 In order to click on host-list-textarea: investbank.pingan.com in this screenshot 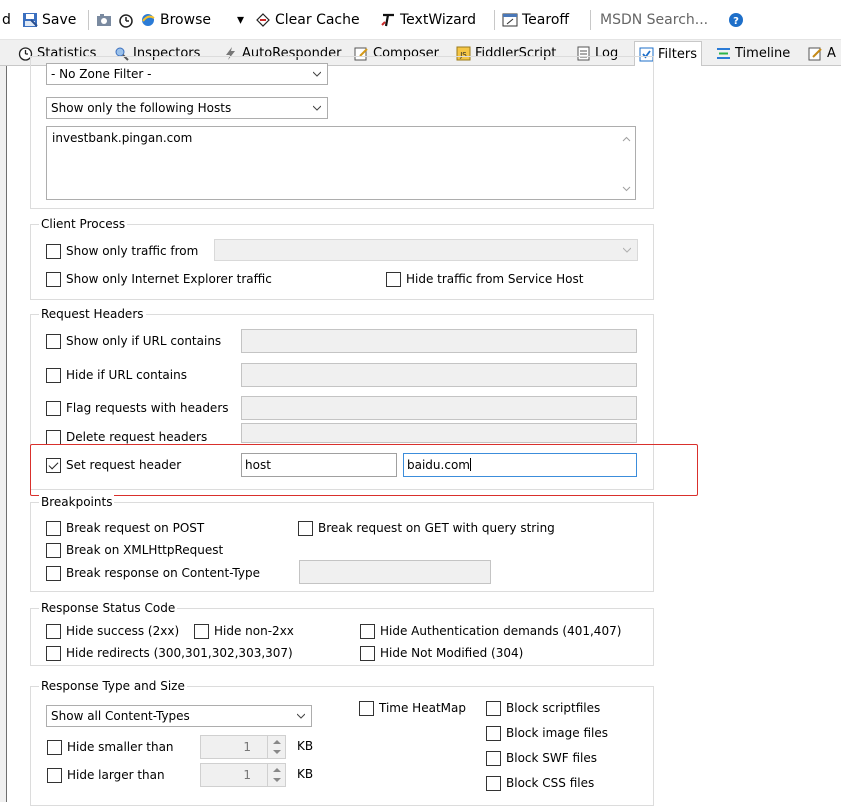, I will do `click(341, 163)`.